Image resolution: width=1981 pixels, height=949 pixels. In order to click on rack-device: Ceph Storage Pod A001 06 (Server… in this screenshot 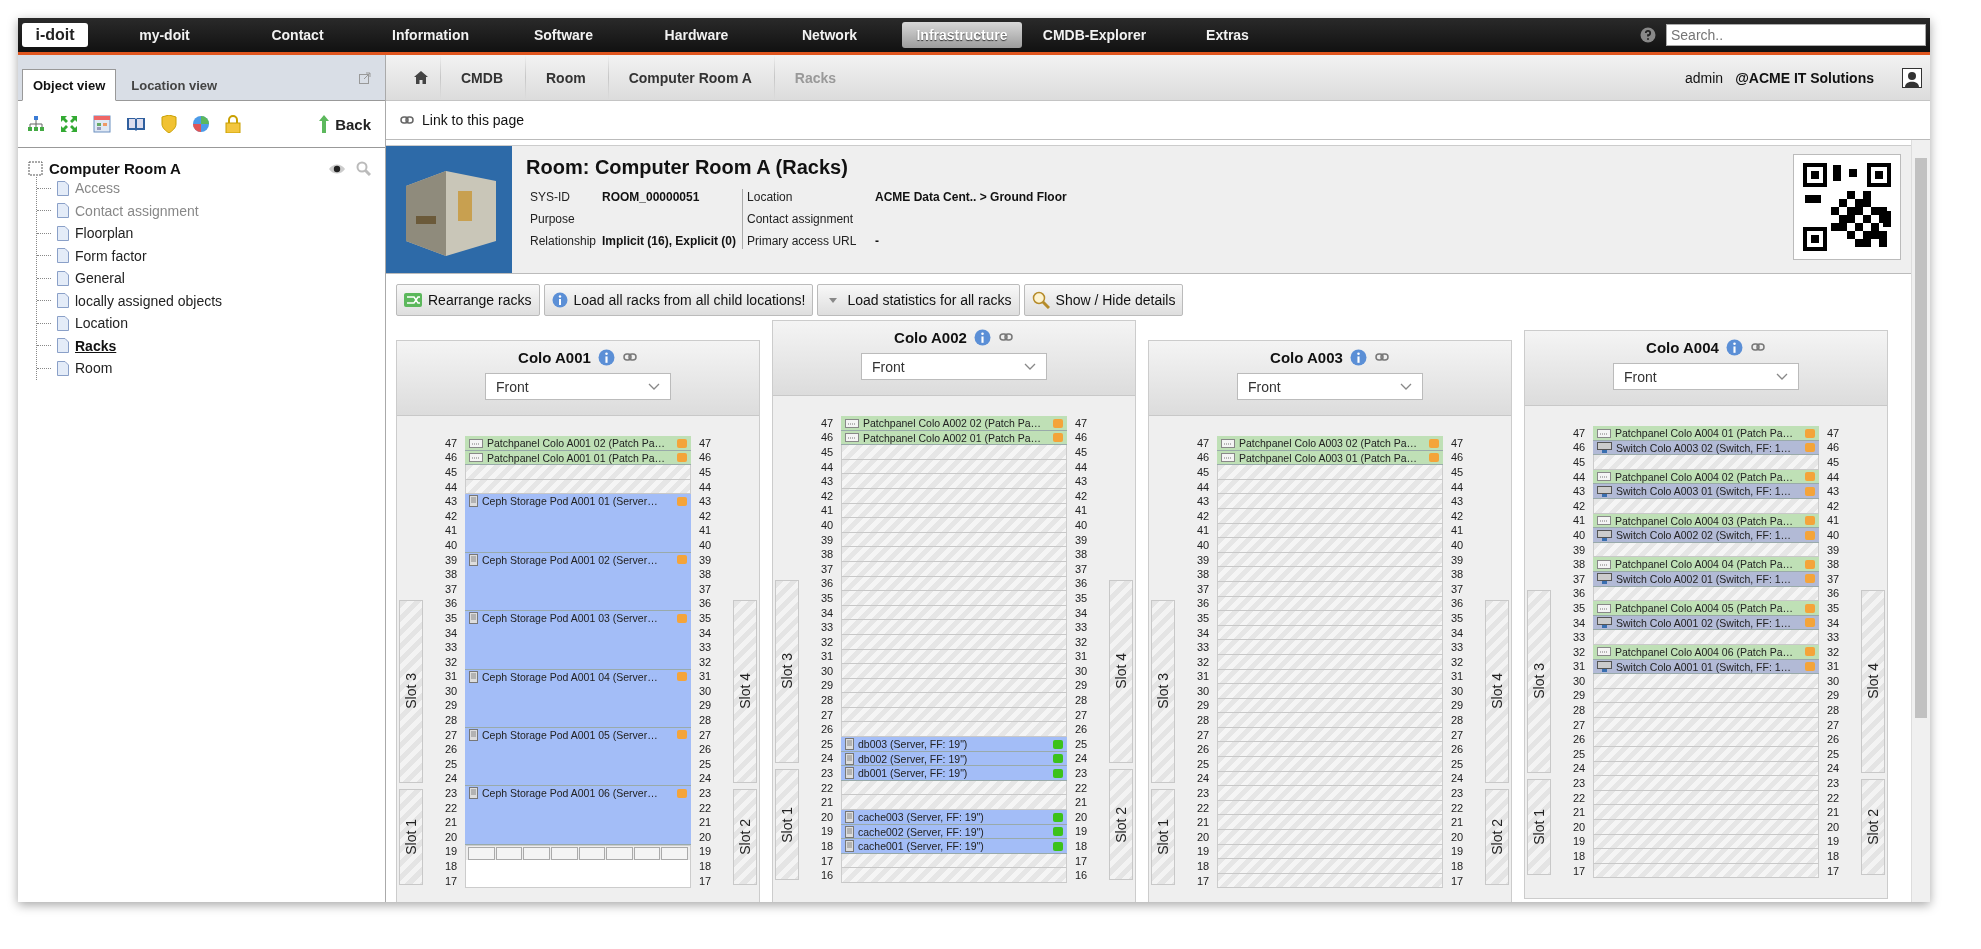, I will do `click(578, 815)`.